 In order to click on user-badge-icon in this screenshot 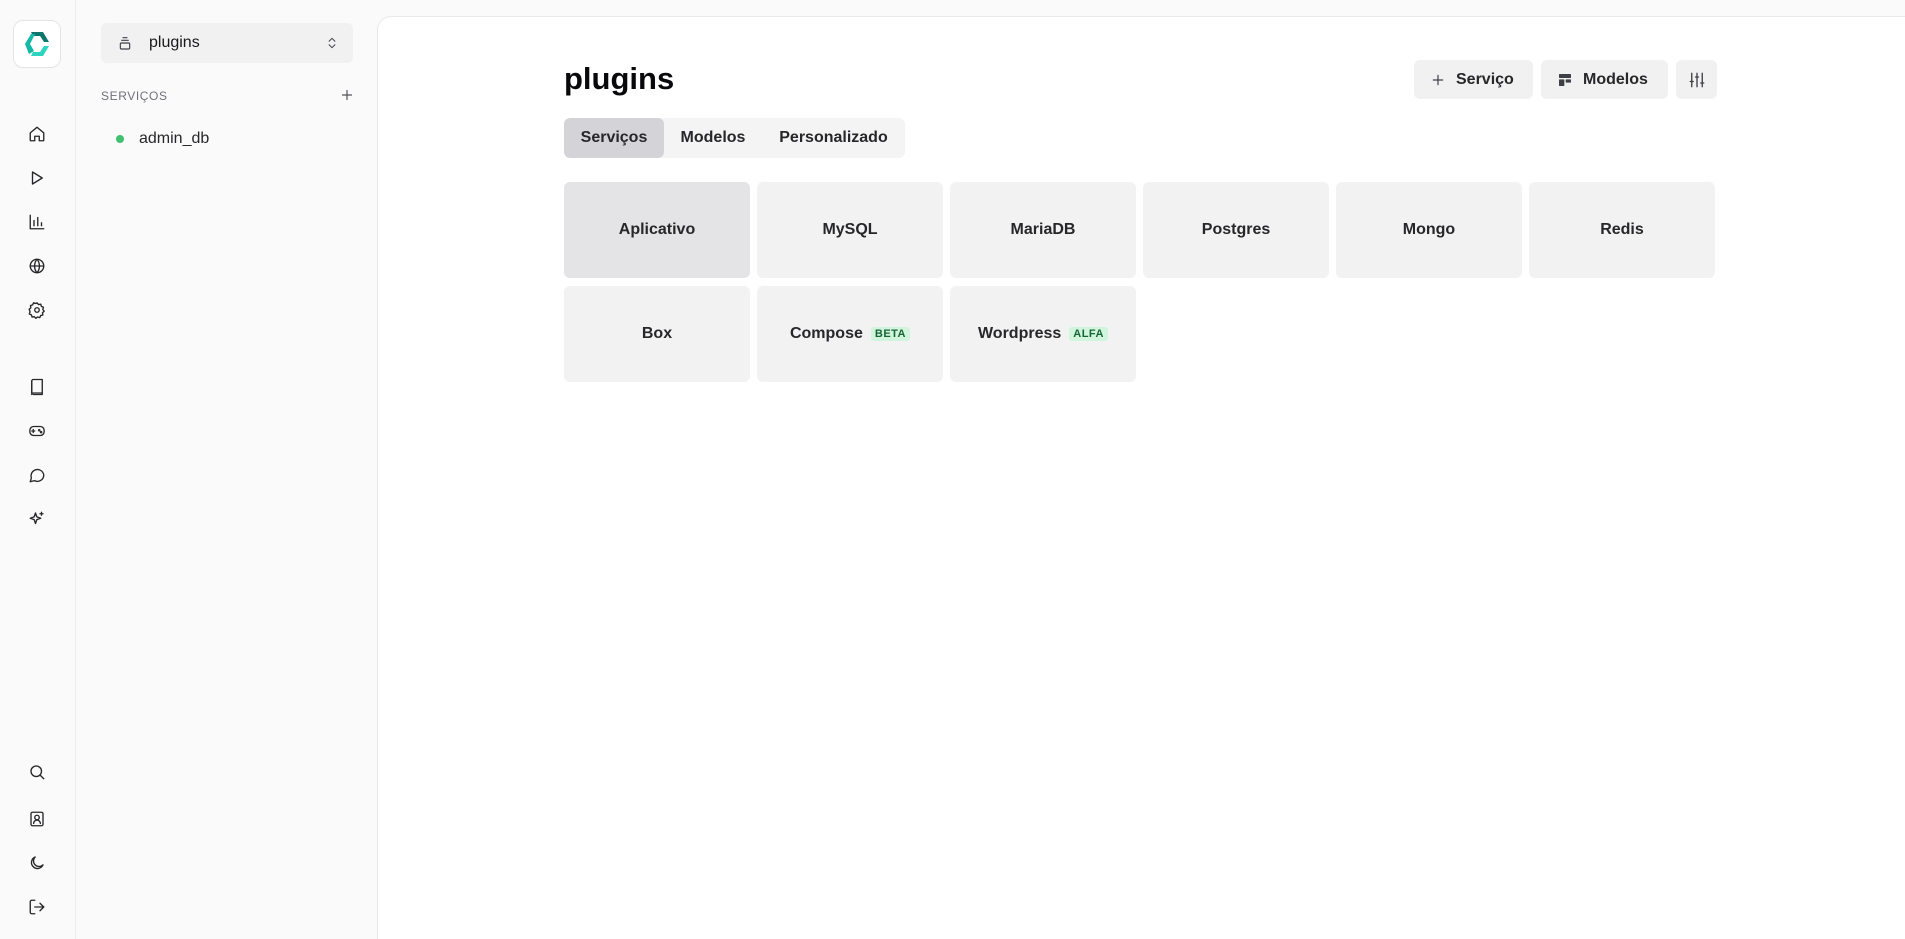, I will do `click(37, 819)`.